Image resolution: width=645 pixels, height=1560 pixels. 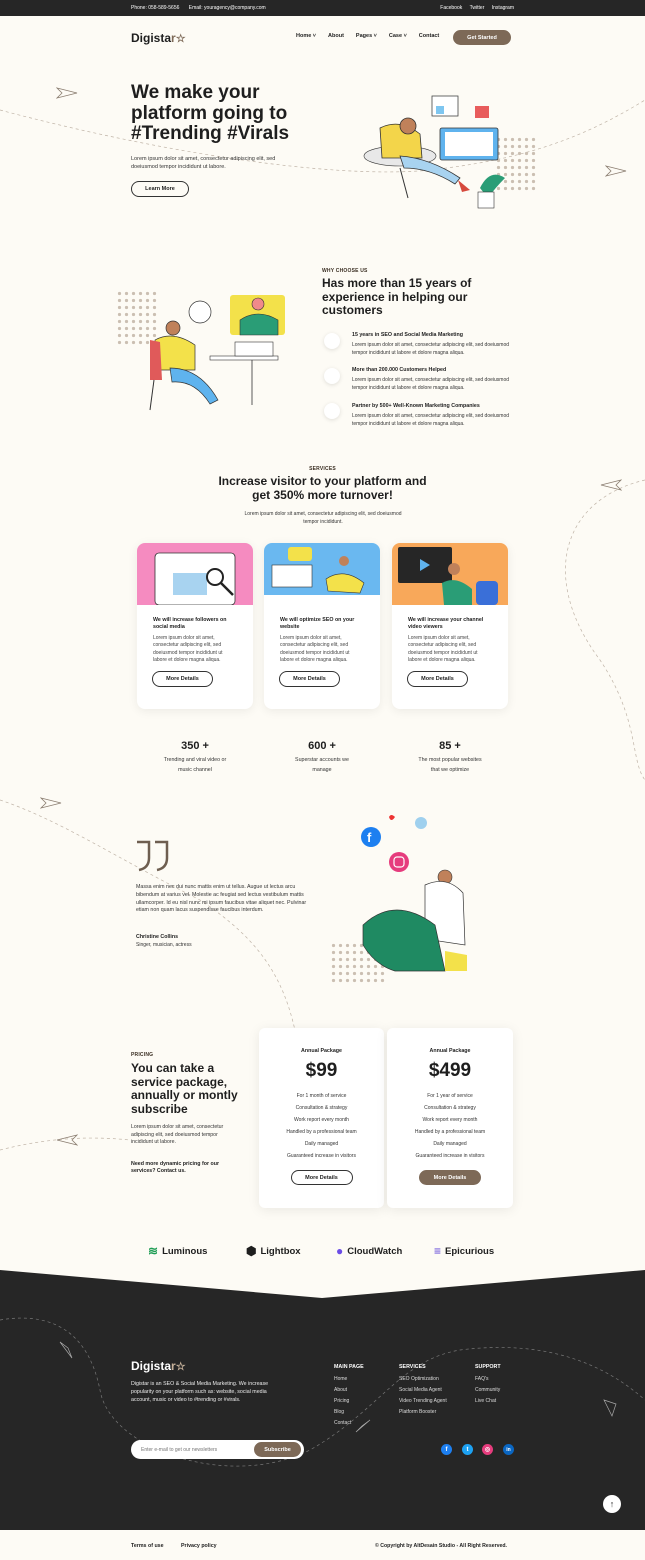 I want to click on instagram-link: Instagram, so click(x=503, y=8).